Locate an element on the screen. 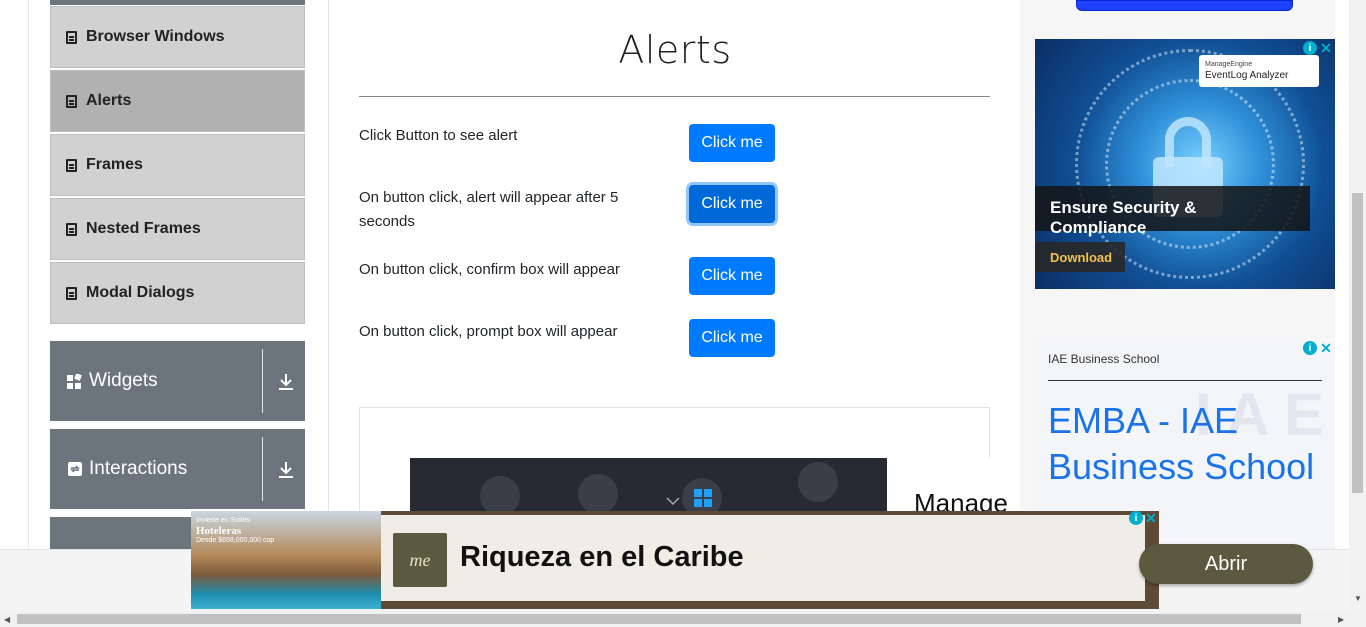 This screenshot has height=627, width=1366. sidebar-item-label: Alerts is located at coordinates (109, 100).